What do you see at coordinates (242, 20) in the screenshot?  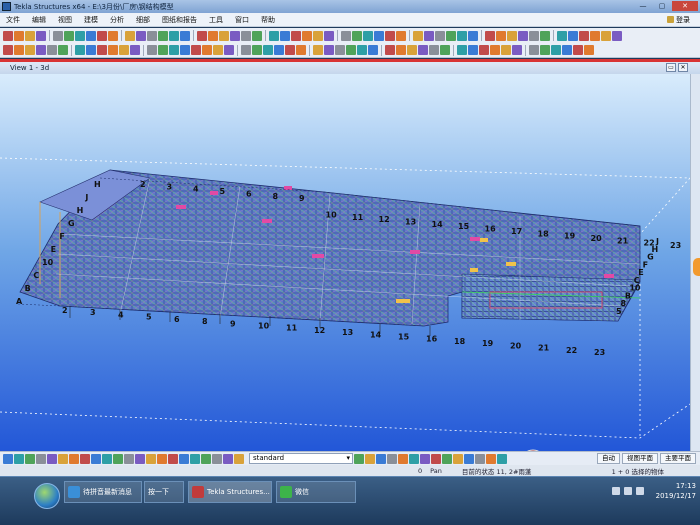 I see `menu-window: 窗口` at bounding box center [242, 20].